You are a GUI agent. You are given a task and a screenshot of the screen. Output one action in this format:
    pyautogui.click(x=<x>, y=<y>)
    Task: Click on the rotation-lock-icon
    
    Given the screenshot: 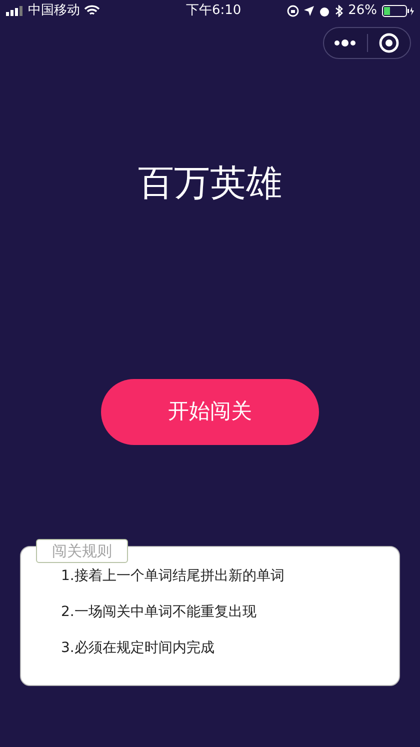 What is the action you would take?
    pyautogui.click(x=293, y=11)
    